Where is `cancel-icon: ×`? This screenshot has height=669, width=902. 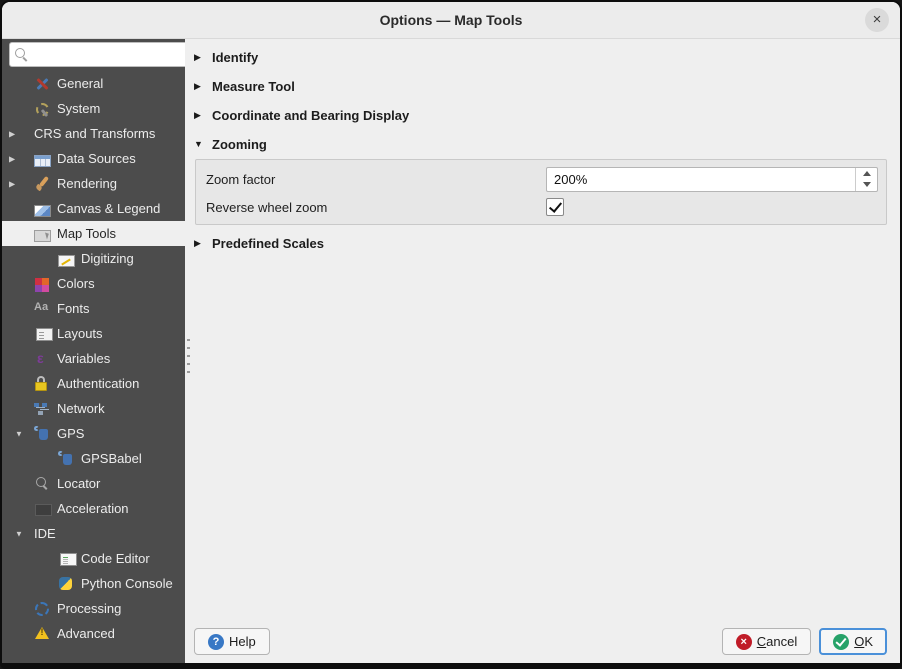
cancel-icon: × is located at coordinates (743, 641).